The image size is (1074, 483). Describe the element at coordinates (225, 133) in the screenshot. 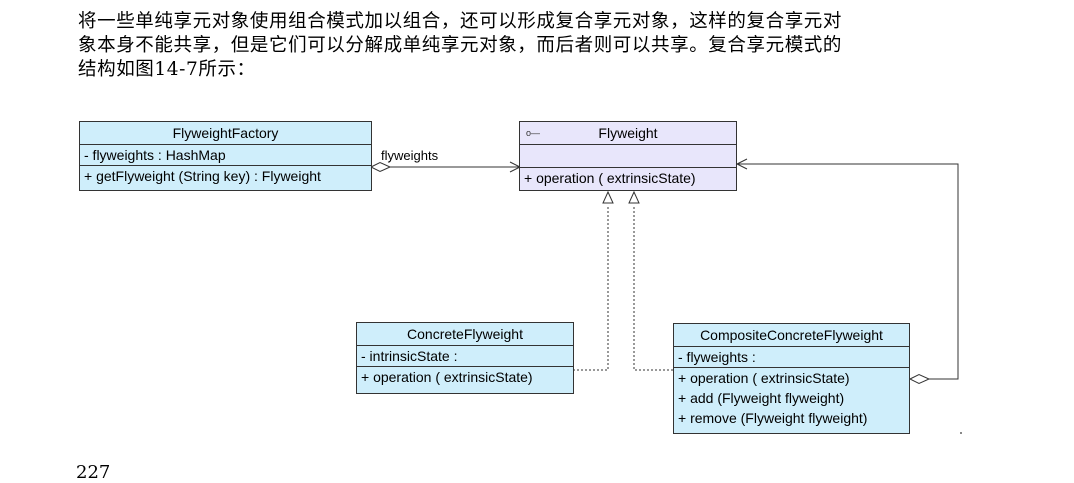

I see `class-name: FlyweightFactory` at that location.